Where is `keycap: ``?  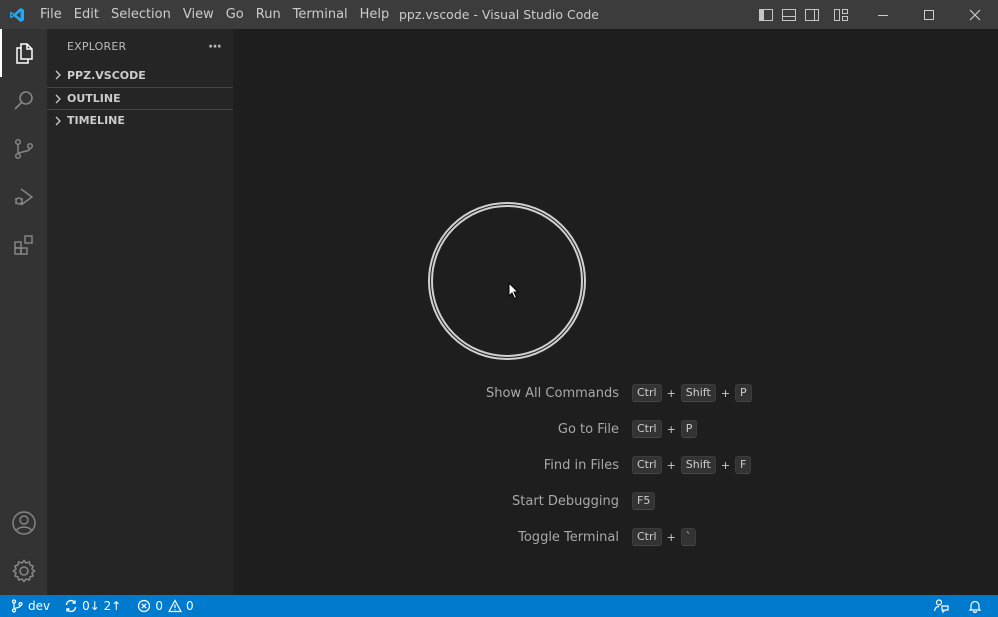
keycap: ` is located at coordinates (688, 537).